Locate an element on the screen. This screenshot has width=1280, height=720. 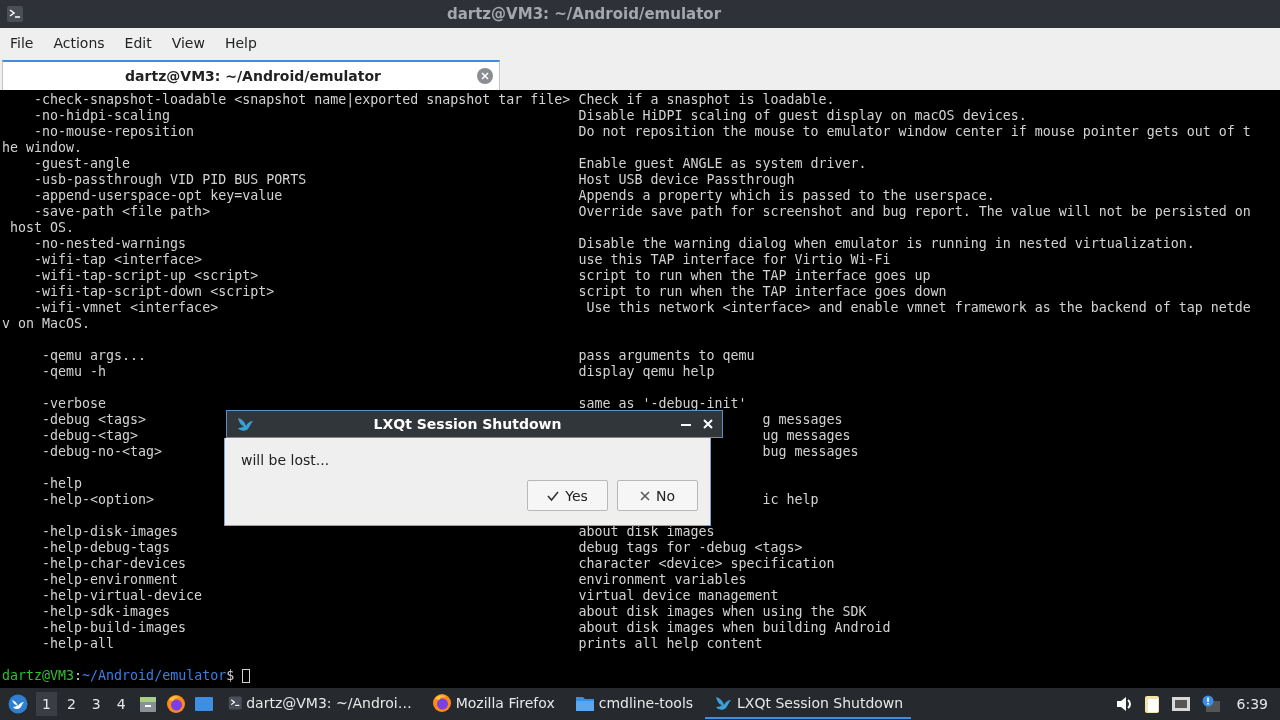
description-text: Use this network <interface> and enable vmnet framework as the backend of tap netde is located at coordinates (918, 308).